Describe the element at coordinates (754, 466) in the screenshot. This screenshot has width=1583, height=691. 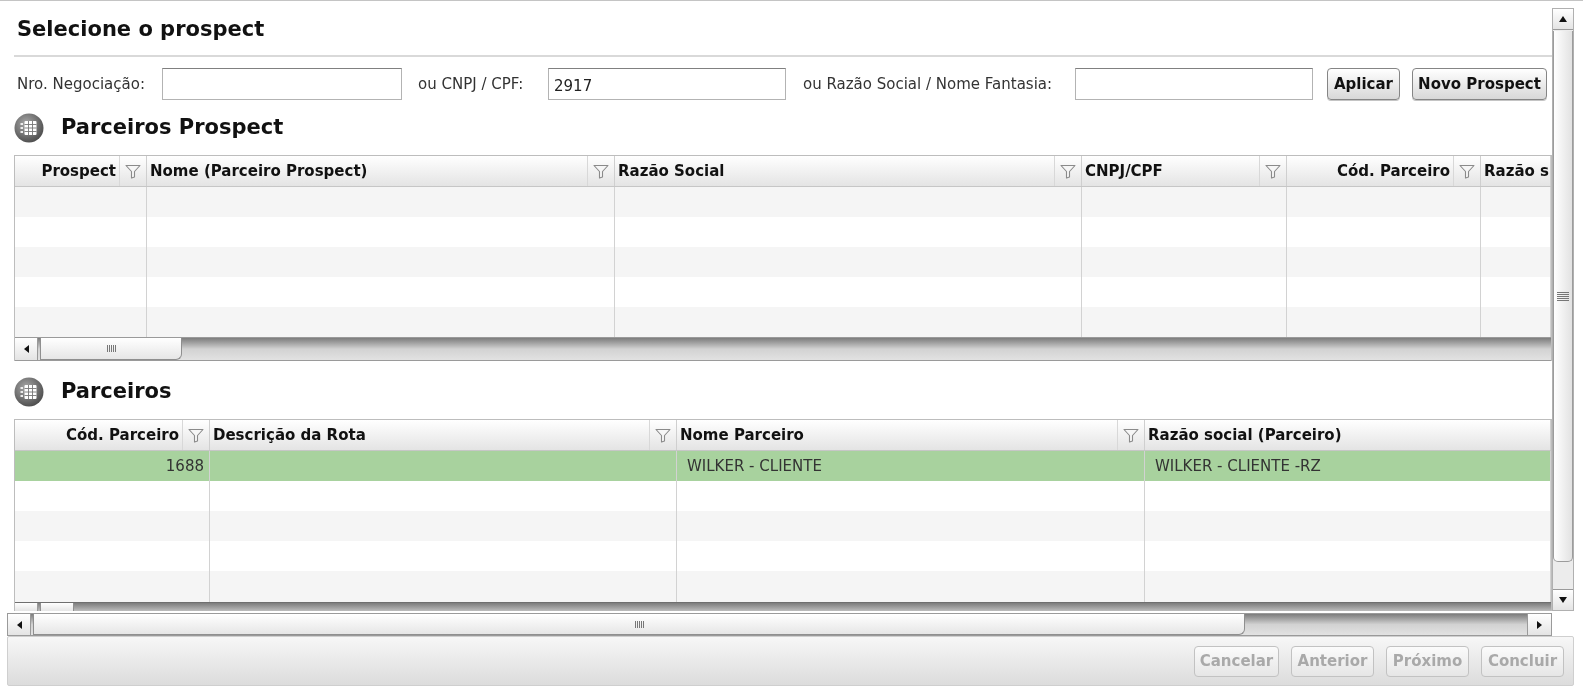
I see `table-cell-text: WILKER - CLIENTE` at that location.